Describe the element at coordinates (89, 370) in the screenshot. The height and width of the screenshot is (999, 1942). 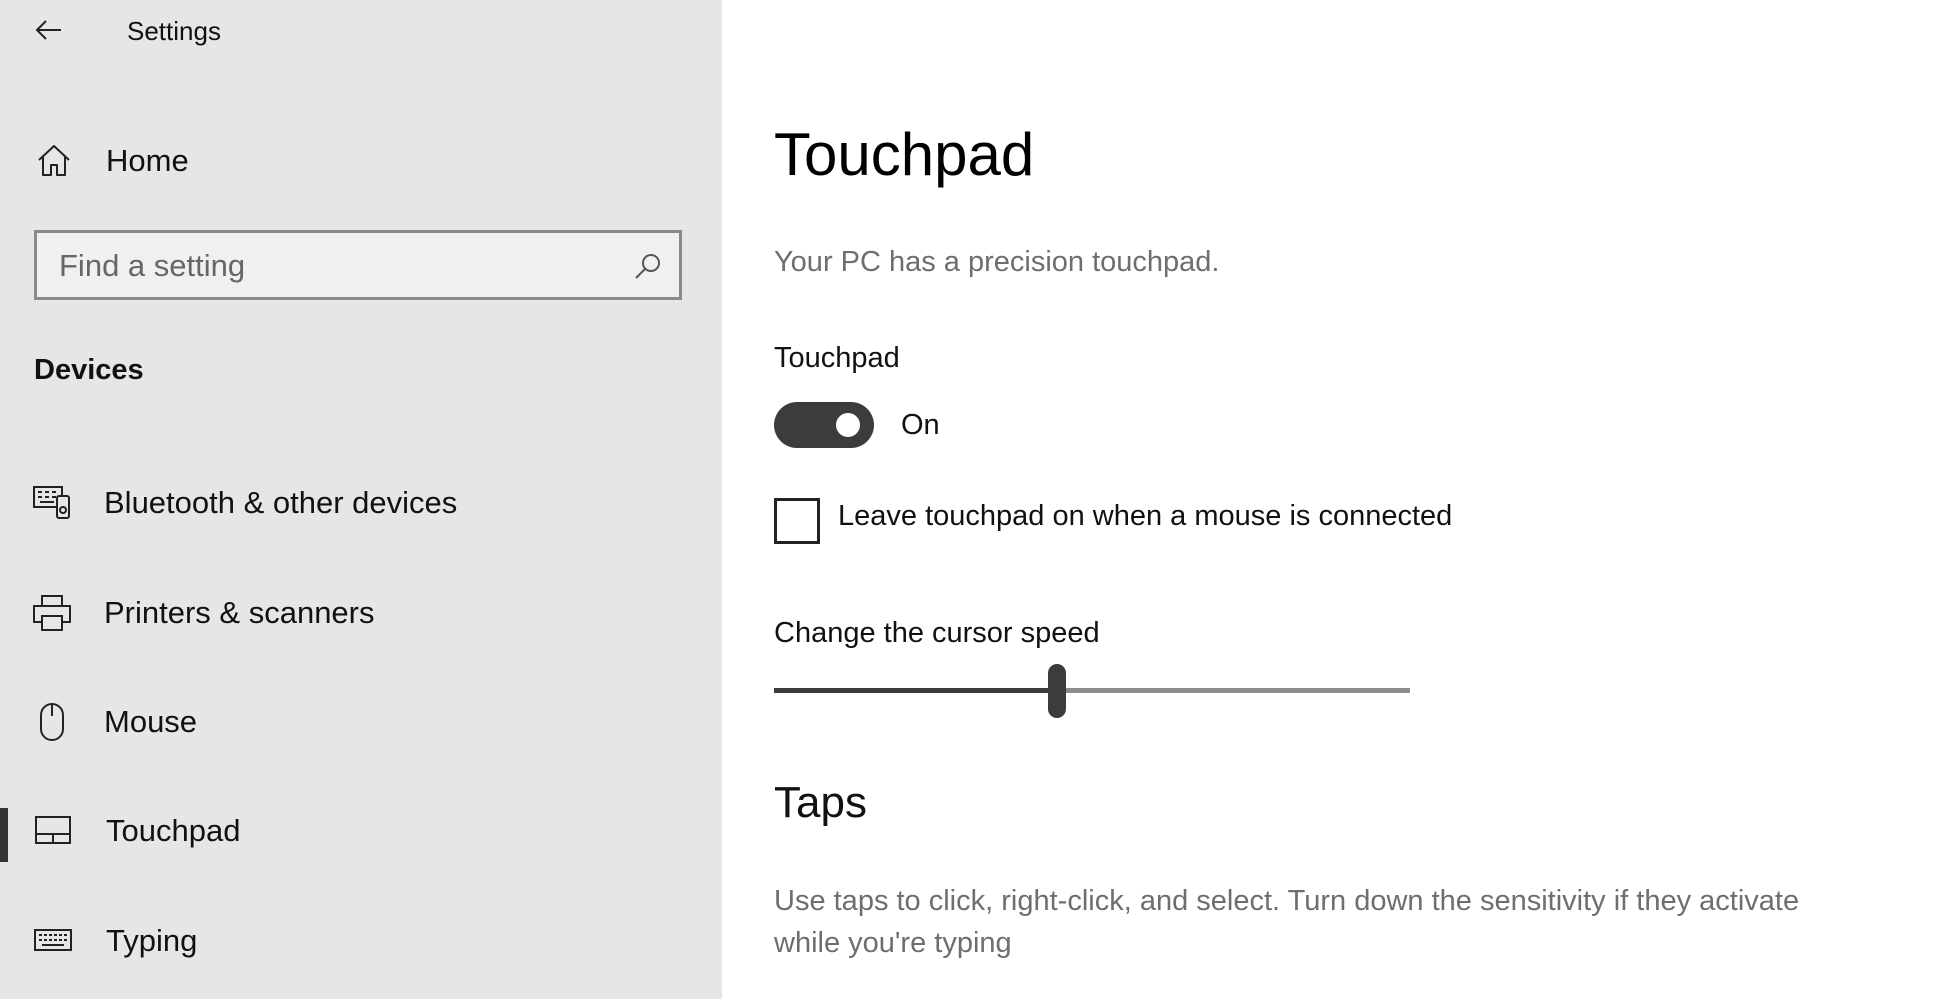
I see `section-header: Devices` at that location.